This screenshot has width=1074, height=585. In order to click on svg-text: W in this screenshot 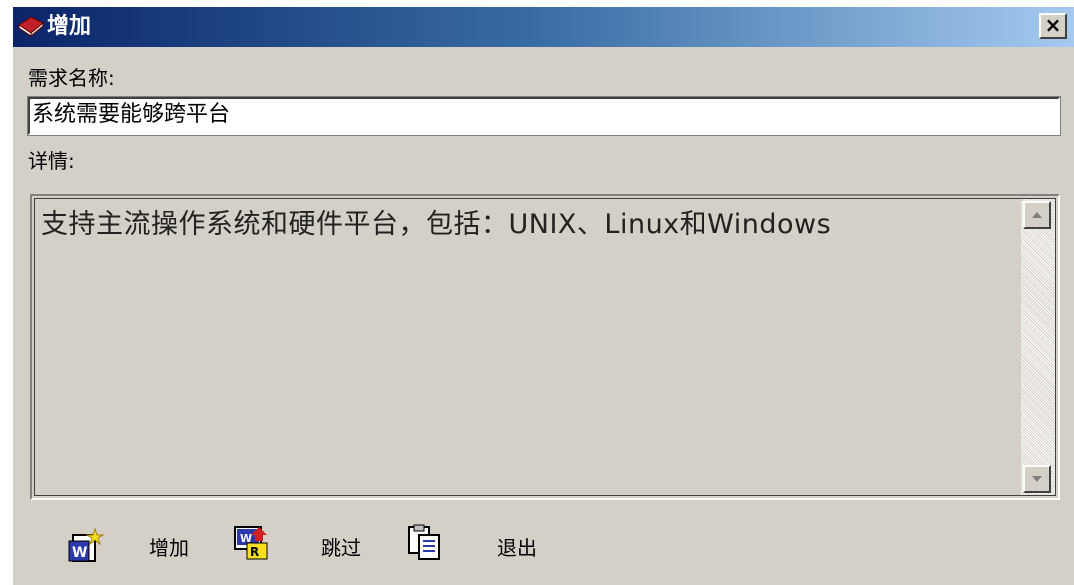, I will do `click(79, 553)`.